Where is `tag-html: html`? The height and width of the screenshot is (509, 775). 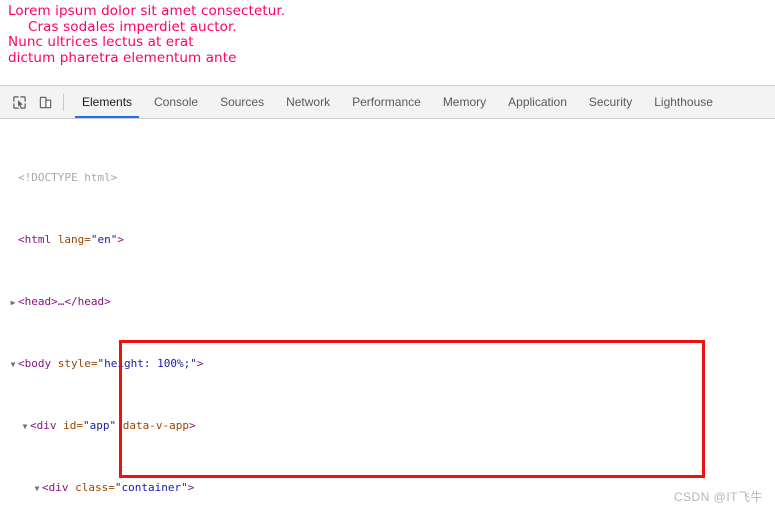 tag-html: html is located at coordinates (38, 239).